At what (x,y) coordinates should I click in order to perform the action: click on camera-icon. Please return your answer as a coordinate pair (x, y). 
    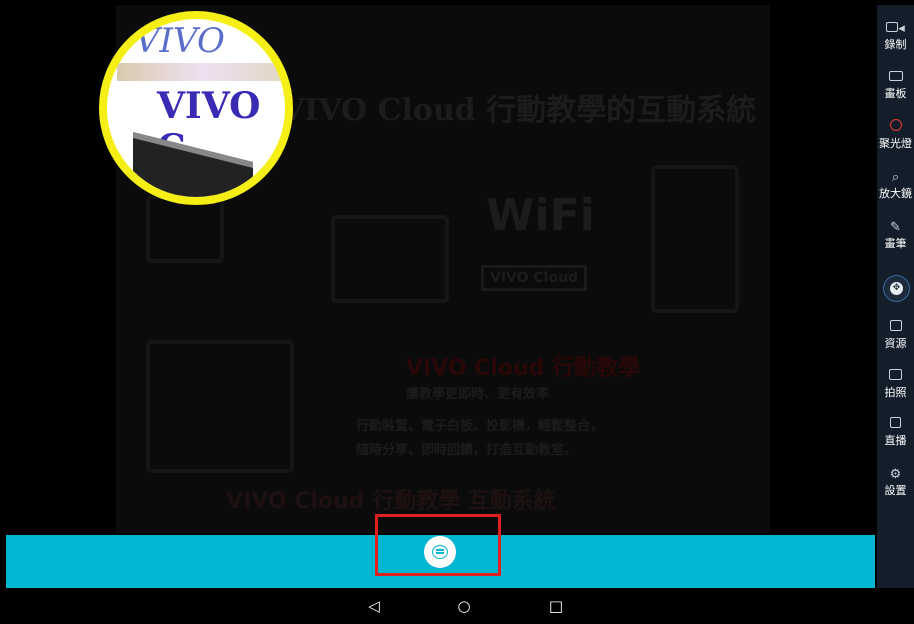
    Looking at the image, I should click on (895, 377).